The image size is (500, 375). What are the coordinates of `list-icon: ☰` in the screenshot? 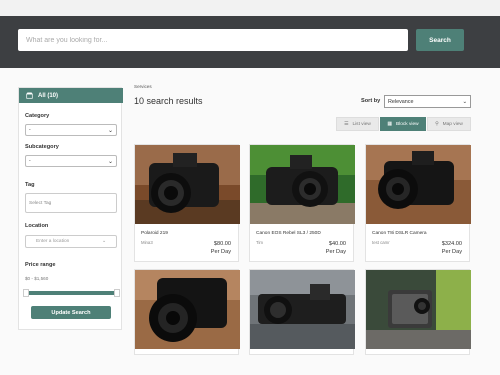 It's located at (346, 124).